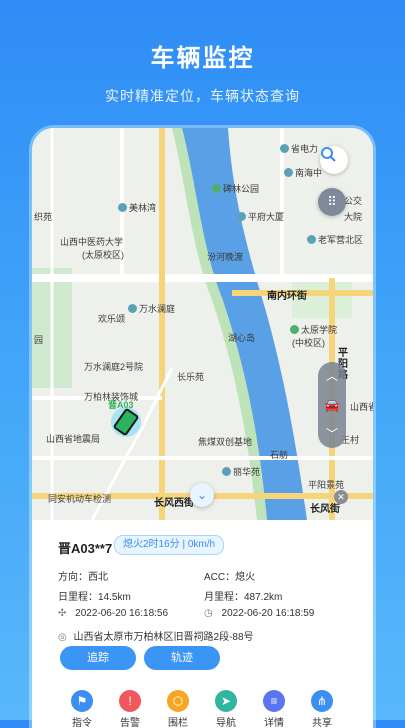  I want to click on nav-share: ⋔ 共享, so click(322, 709).